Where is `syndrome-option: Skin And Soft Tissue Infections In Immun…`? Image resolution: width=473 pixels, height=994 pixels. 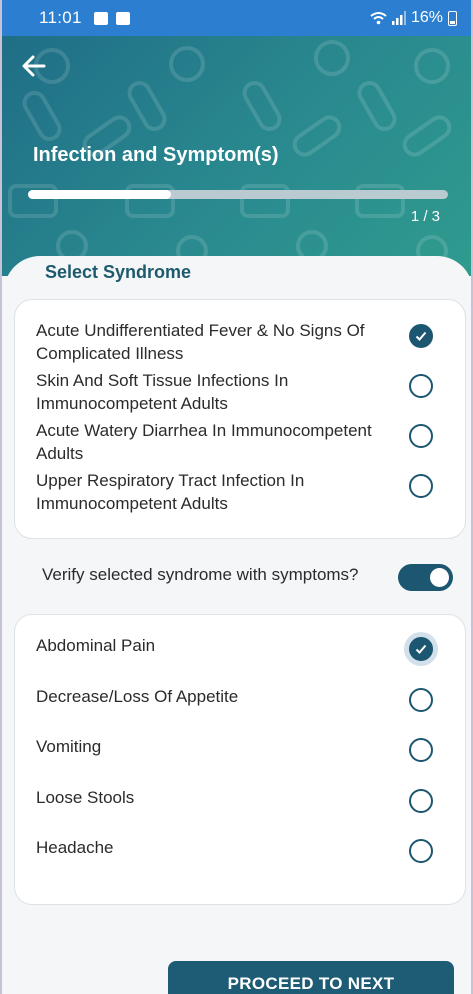 syndrome-option: Skin And Soft Tissue Infections In Immun… is located at coordinates (241, 392).